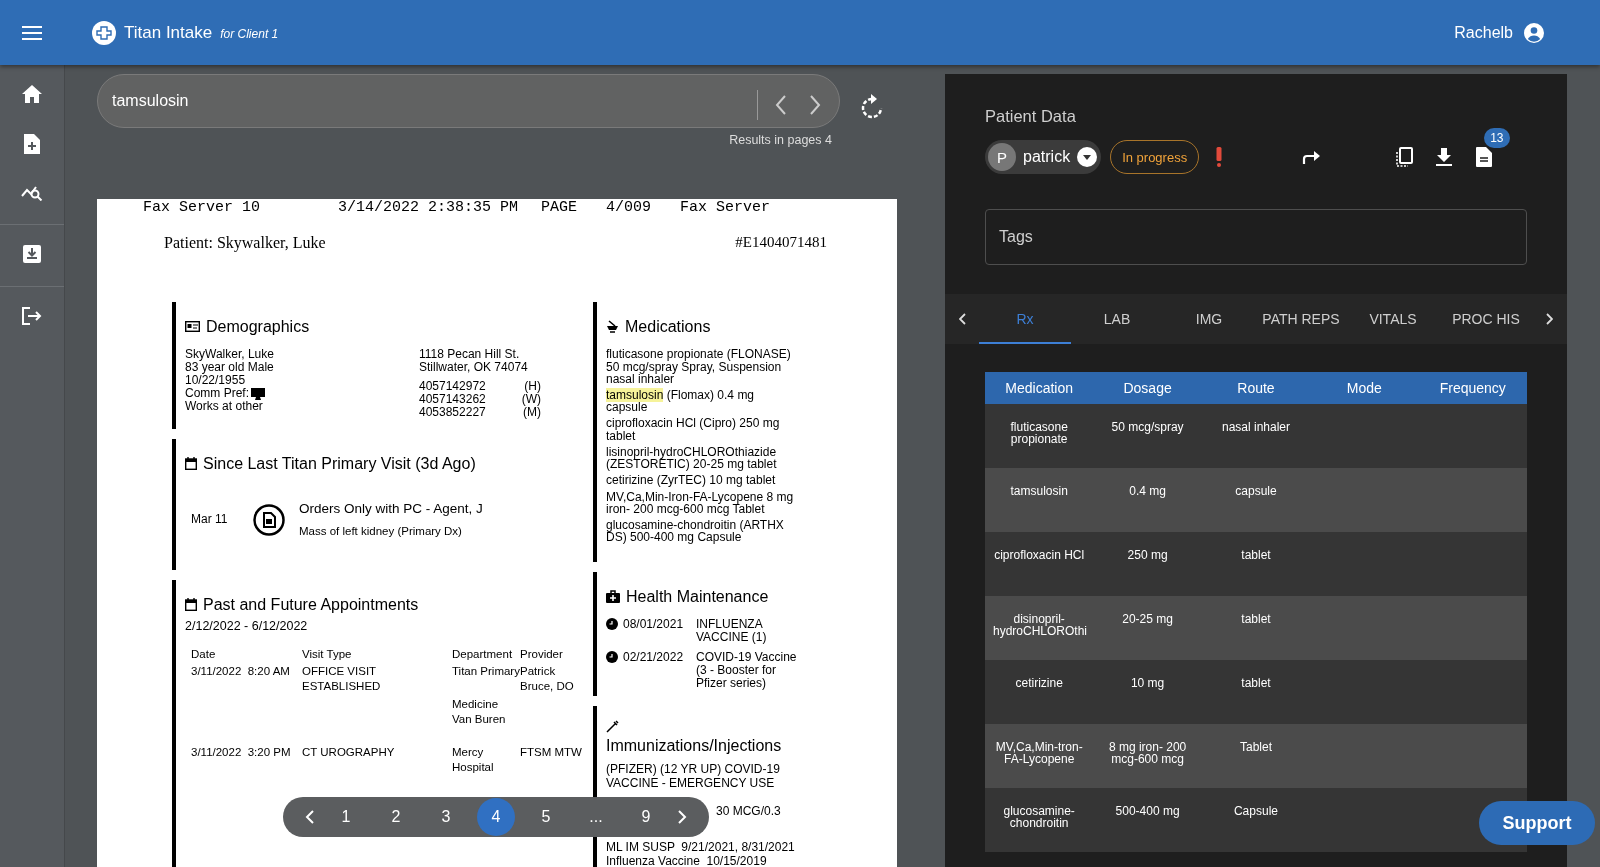 The height and width of the screenshot is (867, 1600). I want to click on column-header: Dosage, so click(1147, 388).